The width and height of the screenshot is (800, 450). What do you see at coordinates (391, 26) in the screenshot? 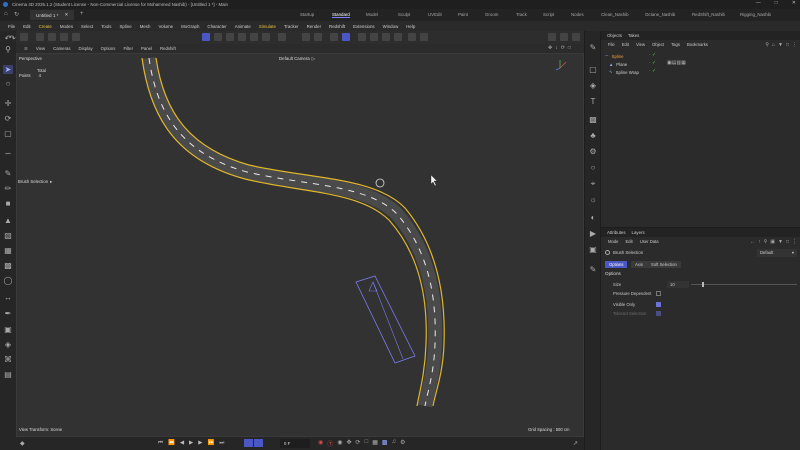
I see `menu-item: Window` at bounding box center [391, 26].